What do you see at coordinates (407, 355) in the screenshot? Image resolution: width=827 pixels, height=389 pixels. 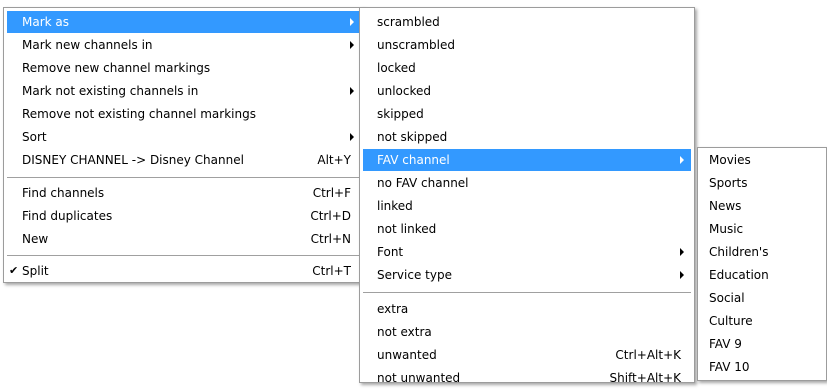 I see `menu-item-label: unwanted` at bounding box center [407, 355].